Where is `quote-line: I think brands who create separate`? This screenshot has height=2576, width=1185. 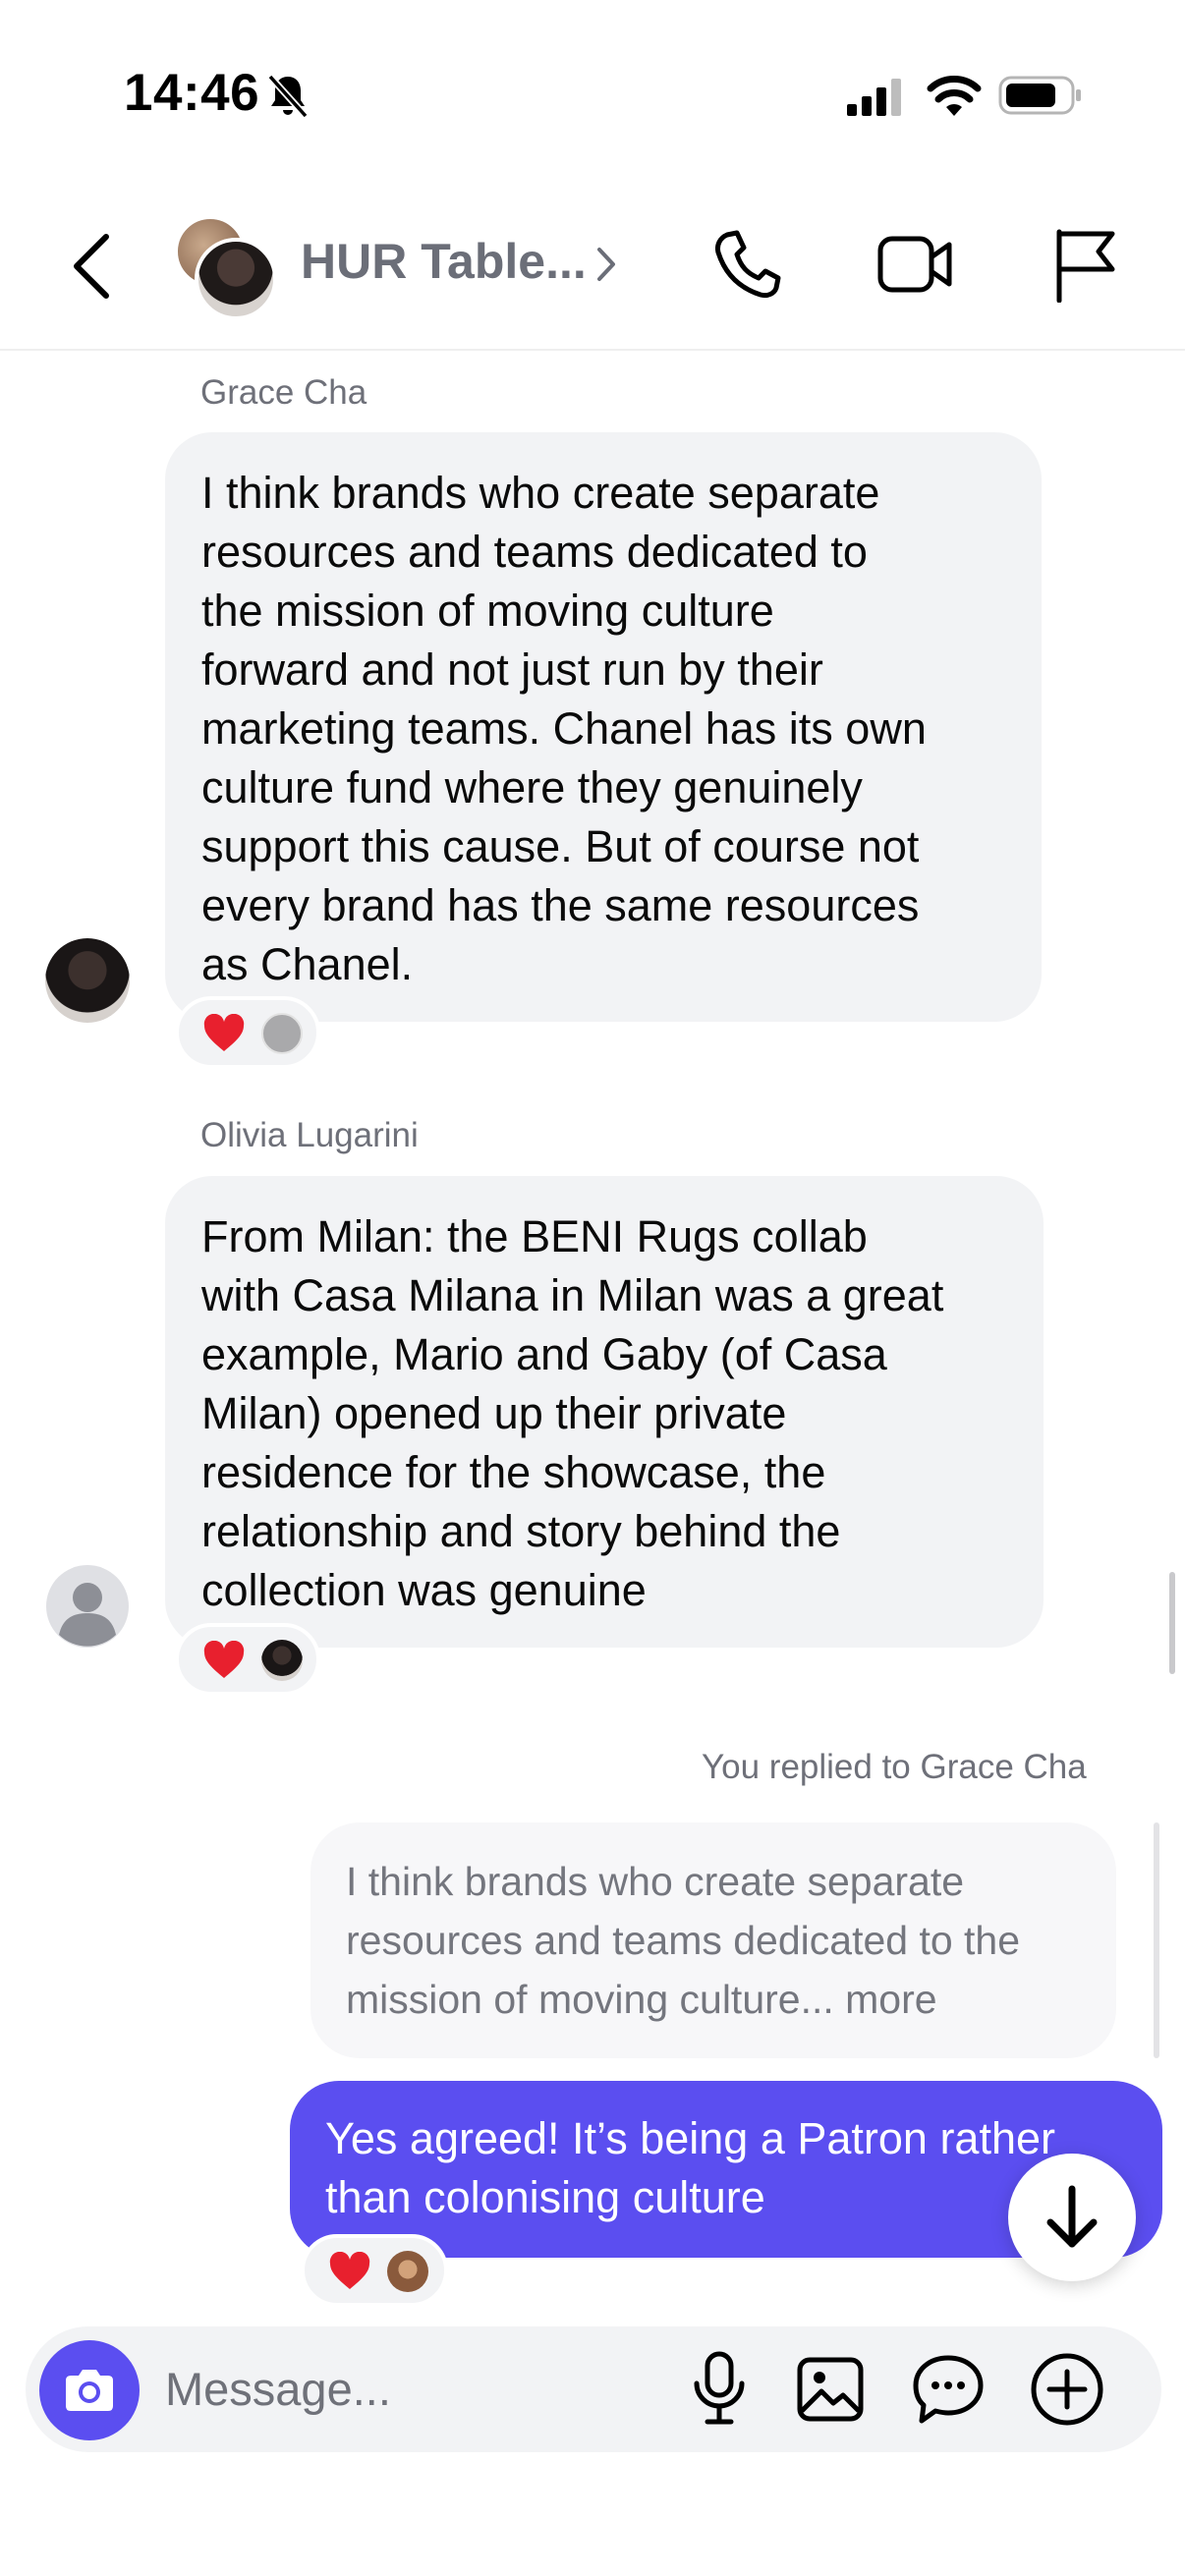
quote-line: I think brands who create separate is located at coordinates (656, 1881).